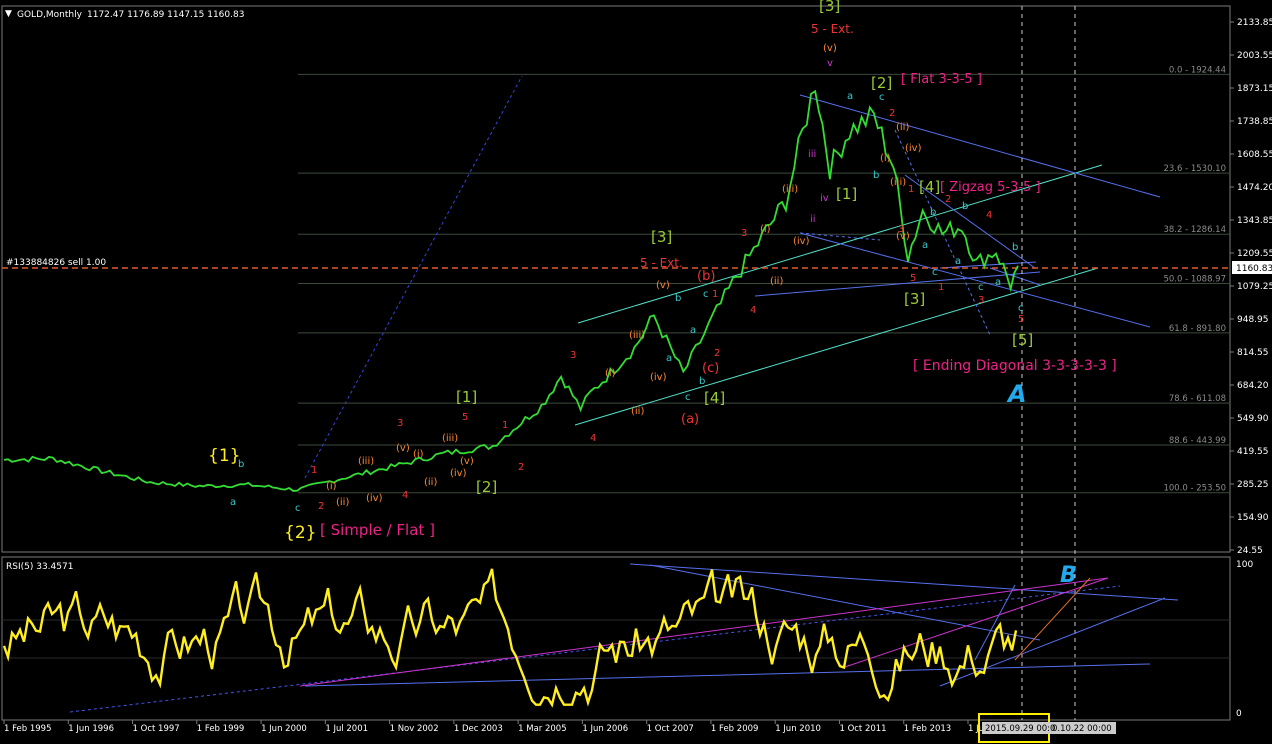 The width and height of the screenshot is (1272, 744). Describe the element at coordinates (1254, 56) in the screenshot. I see `price-tick-label: 2003.55` at that location.